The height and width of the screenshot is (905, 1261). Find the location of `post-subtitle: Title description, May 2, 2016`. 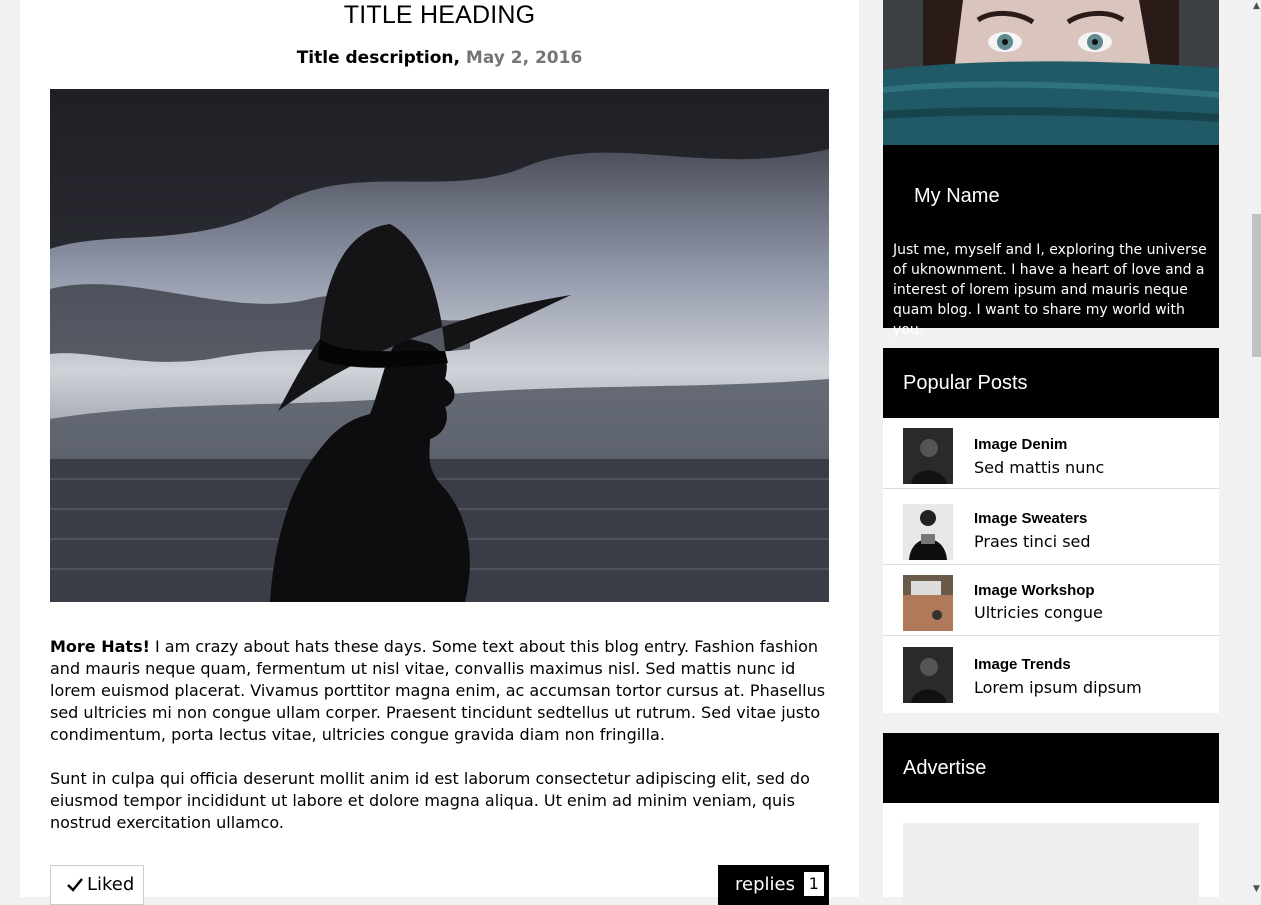

post-subtitle: Title description, May 2, 2016 is located at coordinates (439, 58).